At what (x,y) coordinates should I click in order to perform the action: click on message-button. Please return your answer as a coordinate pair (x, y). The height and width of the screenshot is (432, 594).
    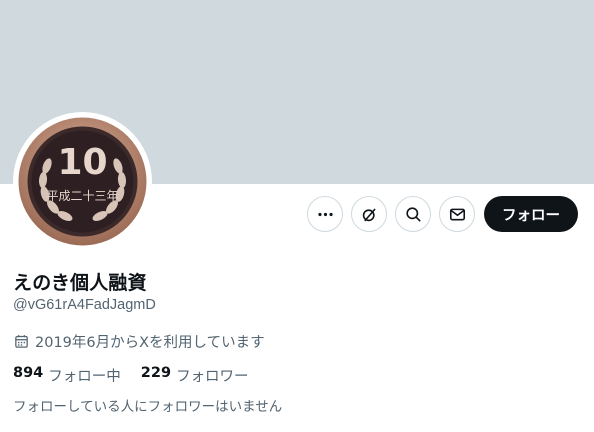
    Looking at the image, I should click on (457, 214).